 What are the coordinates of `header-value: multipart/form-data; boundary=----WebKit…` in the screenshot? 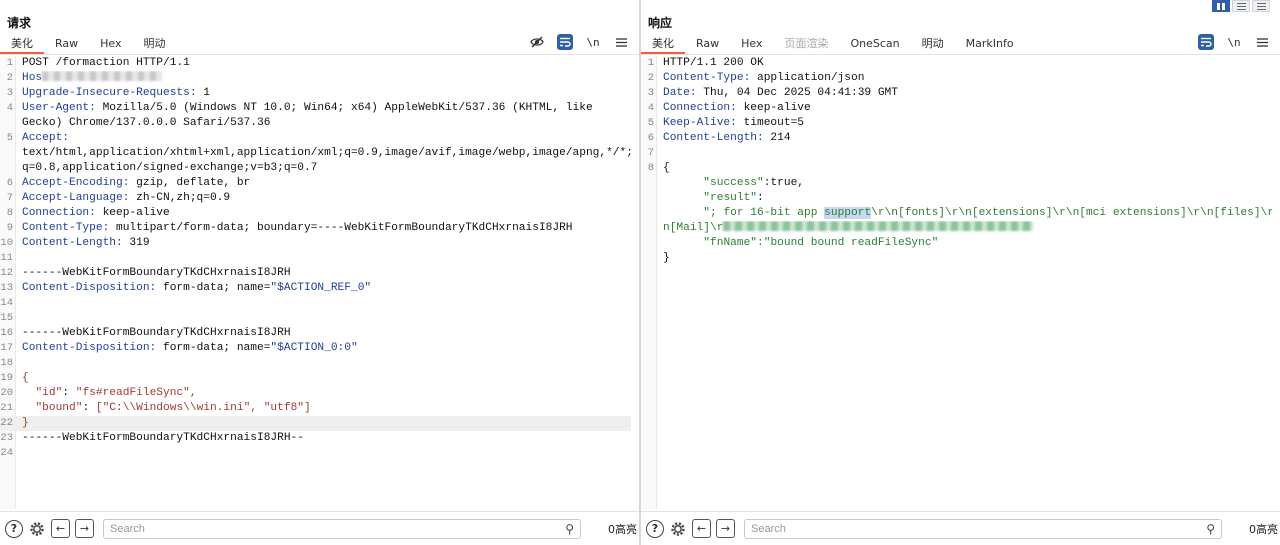 It's located at (341, 228).